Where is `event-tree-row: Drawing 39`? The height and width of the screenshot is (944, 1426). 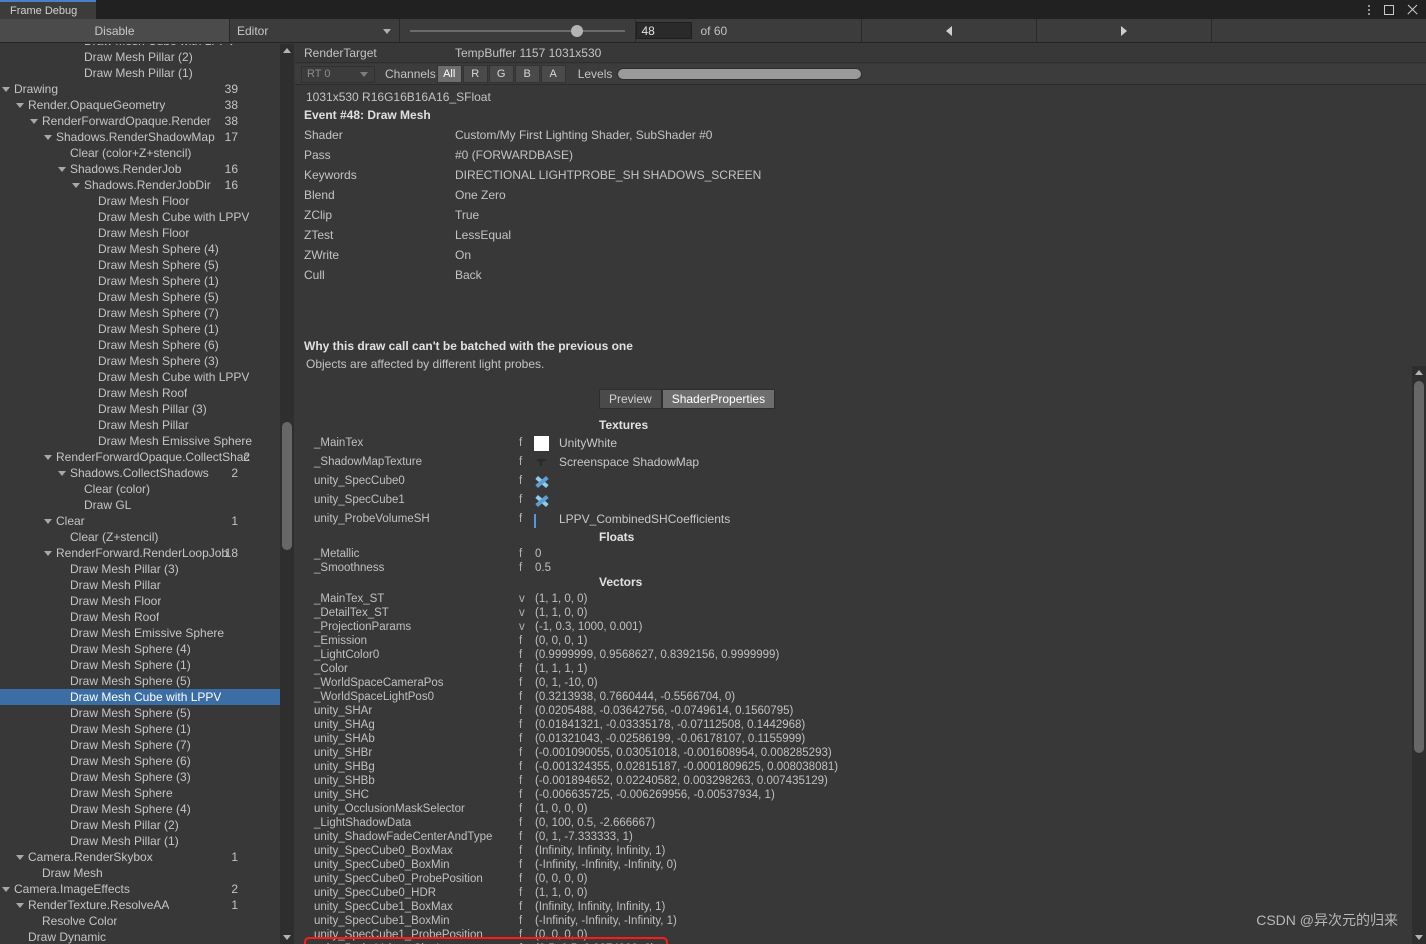 event-tree-row: Drawing 39 is located at coordinates (140, 89).